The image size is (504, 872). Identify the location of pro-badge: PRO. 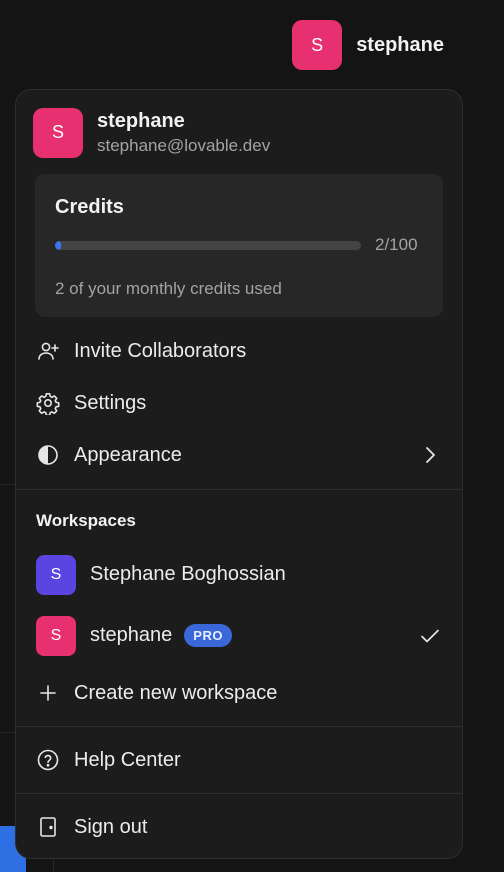
(208, 635).